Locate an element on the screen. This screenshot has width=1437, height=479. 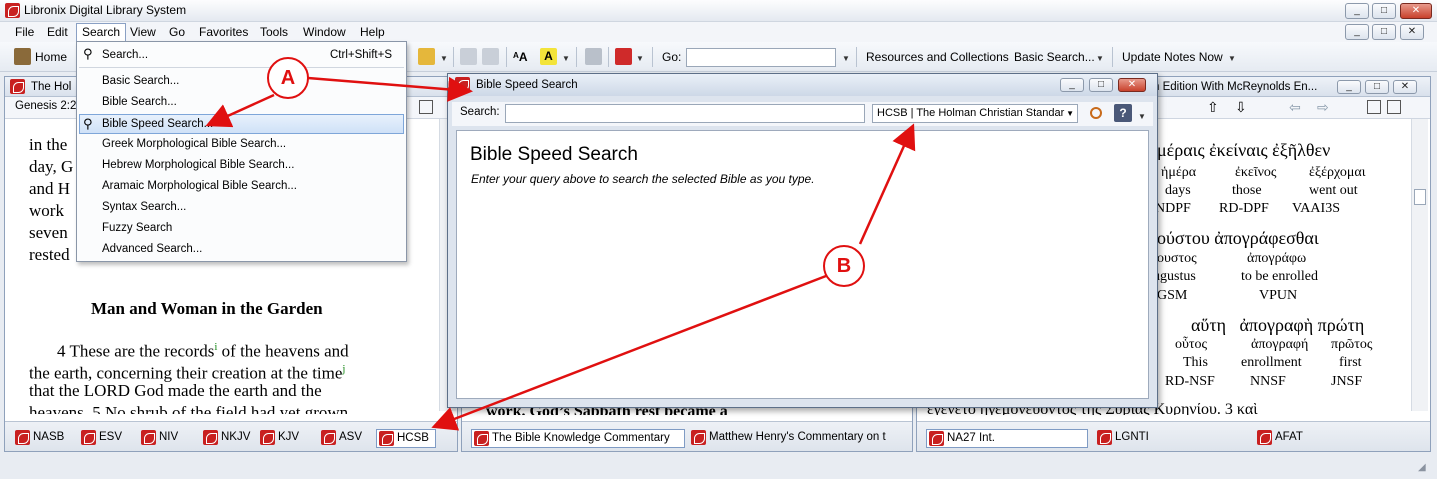
arrow-b-to-hcsb-tab is located at coordinates (629, 352).